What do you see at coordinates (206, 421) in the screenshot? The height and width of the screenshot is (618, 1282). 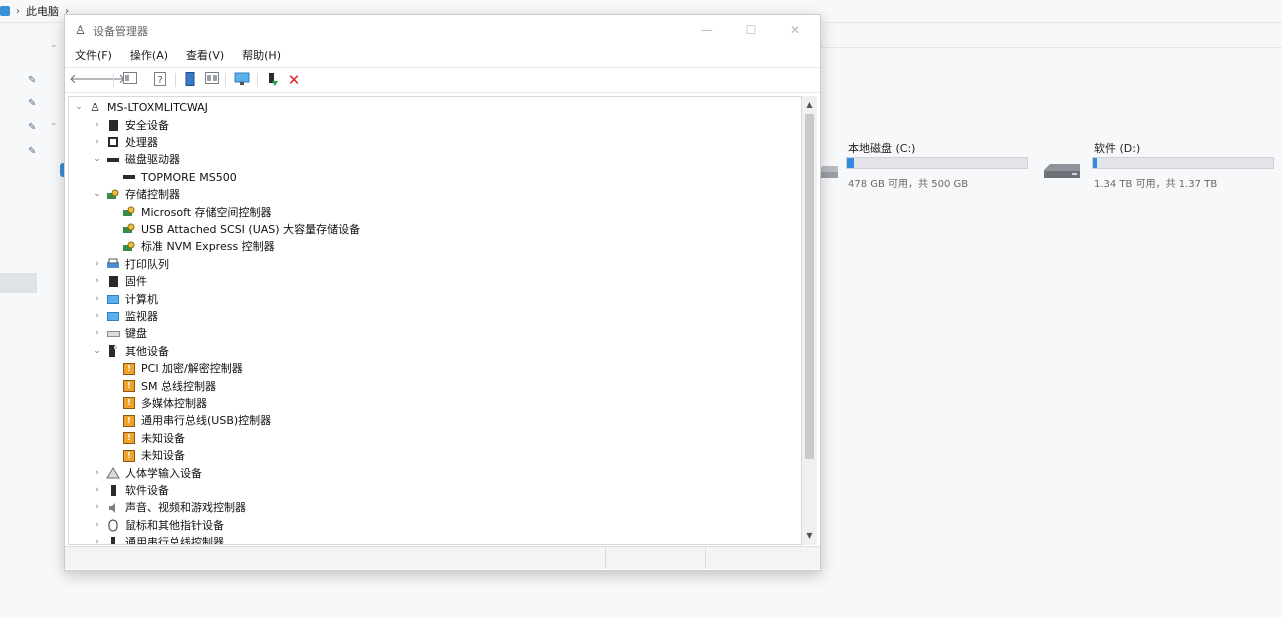 I see `tree-item-label: 通用串行总线(USB)控制器` at bounding box center [206, 421].